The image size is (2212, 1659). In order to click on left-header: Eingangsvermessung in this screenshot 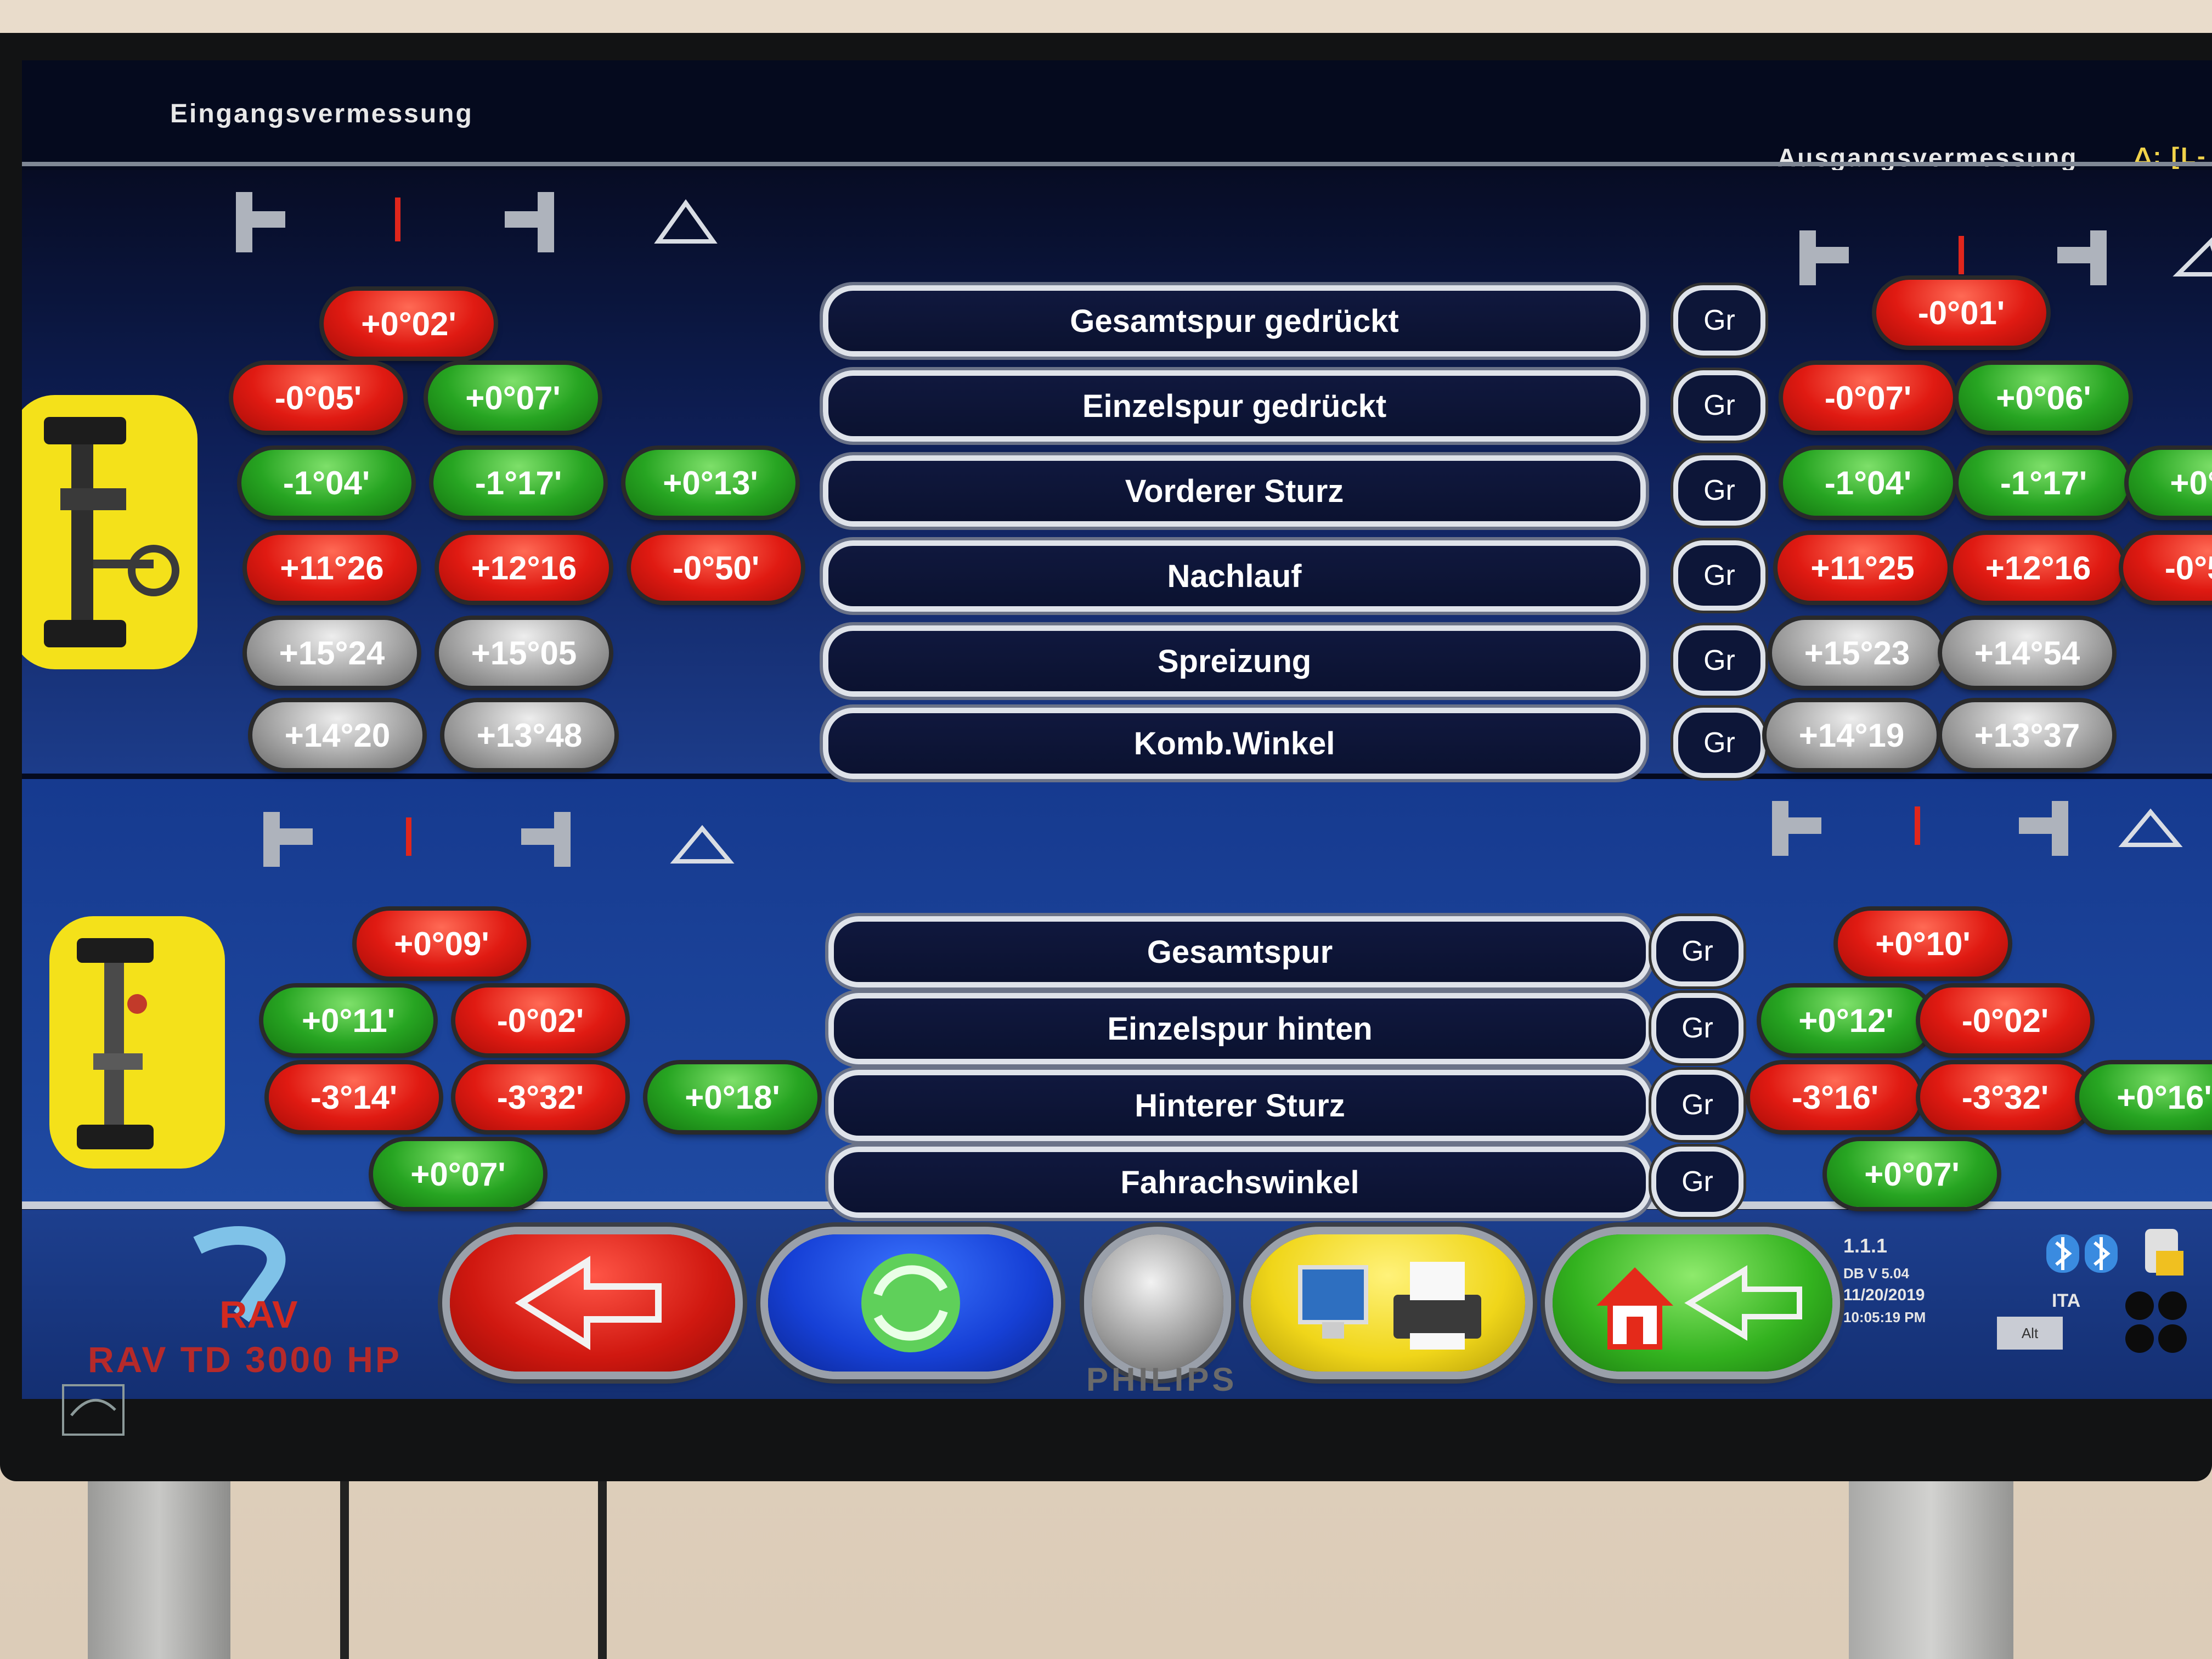, I will do `click(321, 113)`.